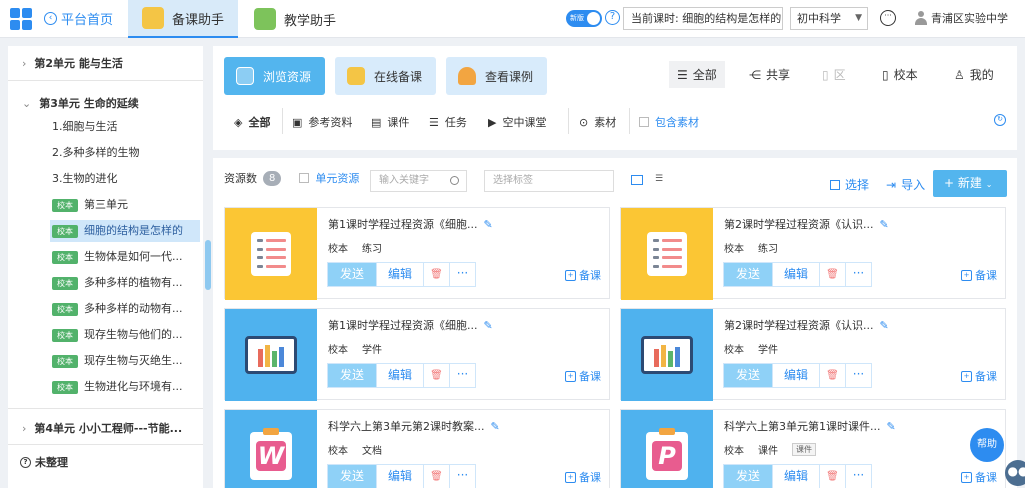 This screenshot has width=1025, height=488. Describe the element at coordinates (697, 74) in the screenshot. I see `scope-all: ☰ 全部` at that location.